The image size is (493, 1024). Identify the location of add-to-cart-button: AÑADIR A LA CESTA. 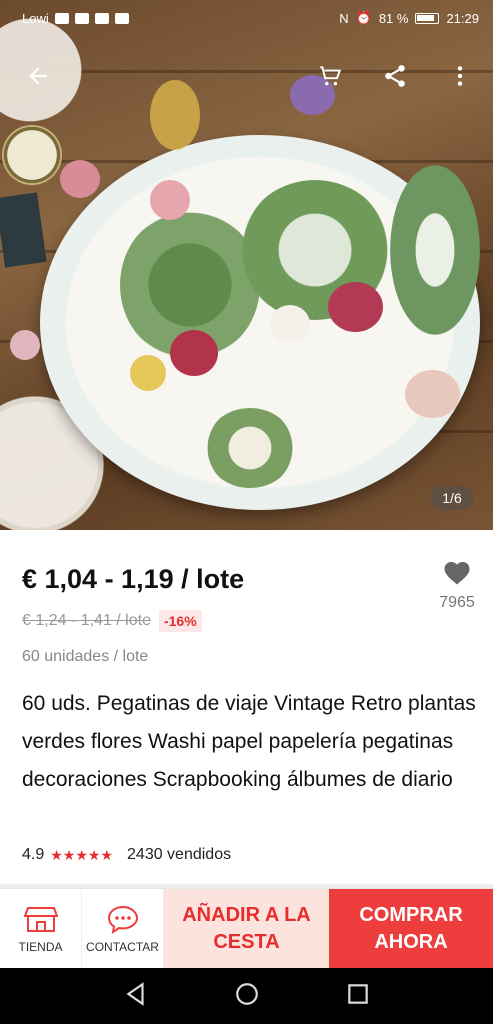
(246, 929).